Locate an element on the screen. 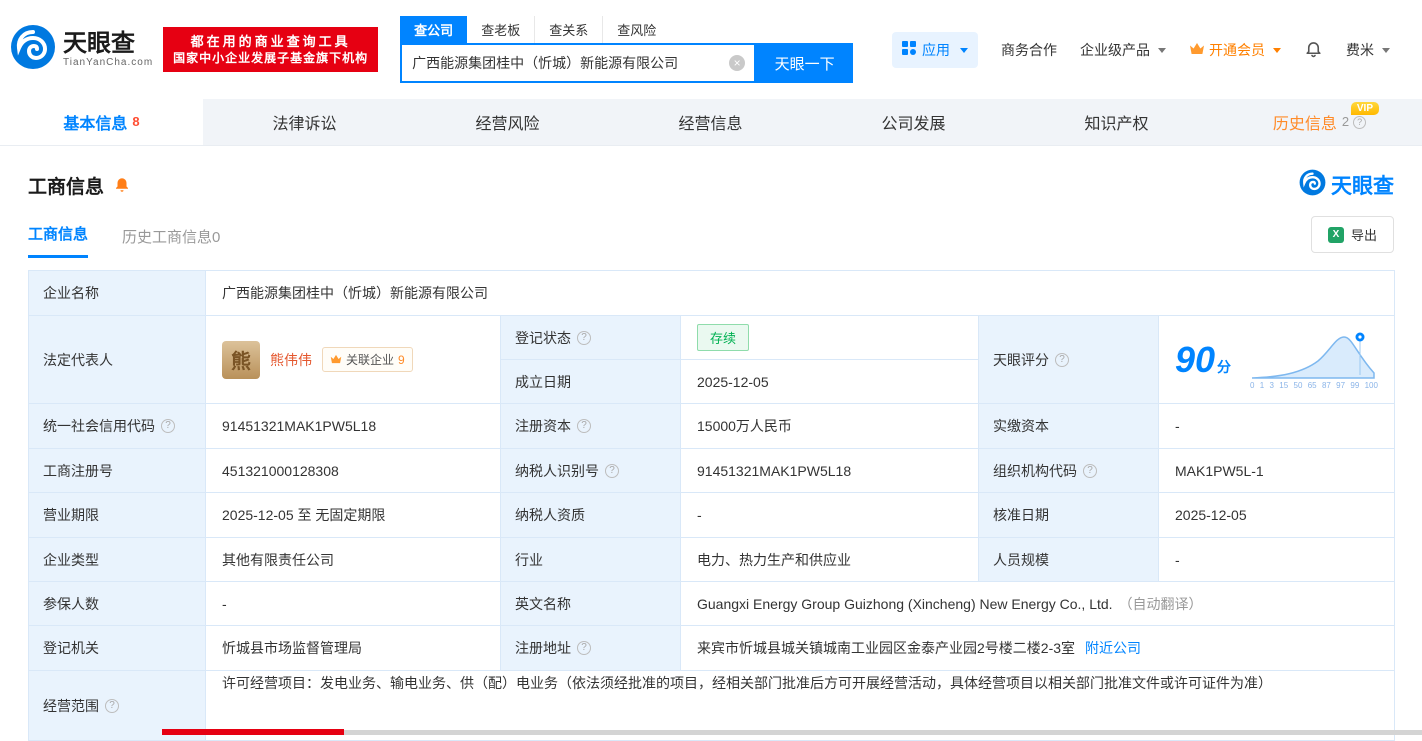 Image resolution: width=1422 pixels, height=741 pixels. apps-menu: 应用 is located at coordinates (935, 49).